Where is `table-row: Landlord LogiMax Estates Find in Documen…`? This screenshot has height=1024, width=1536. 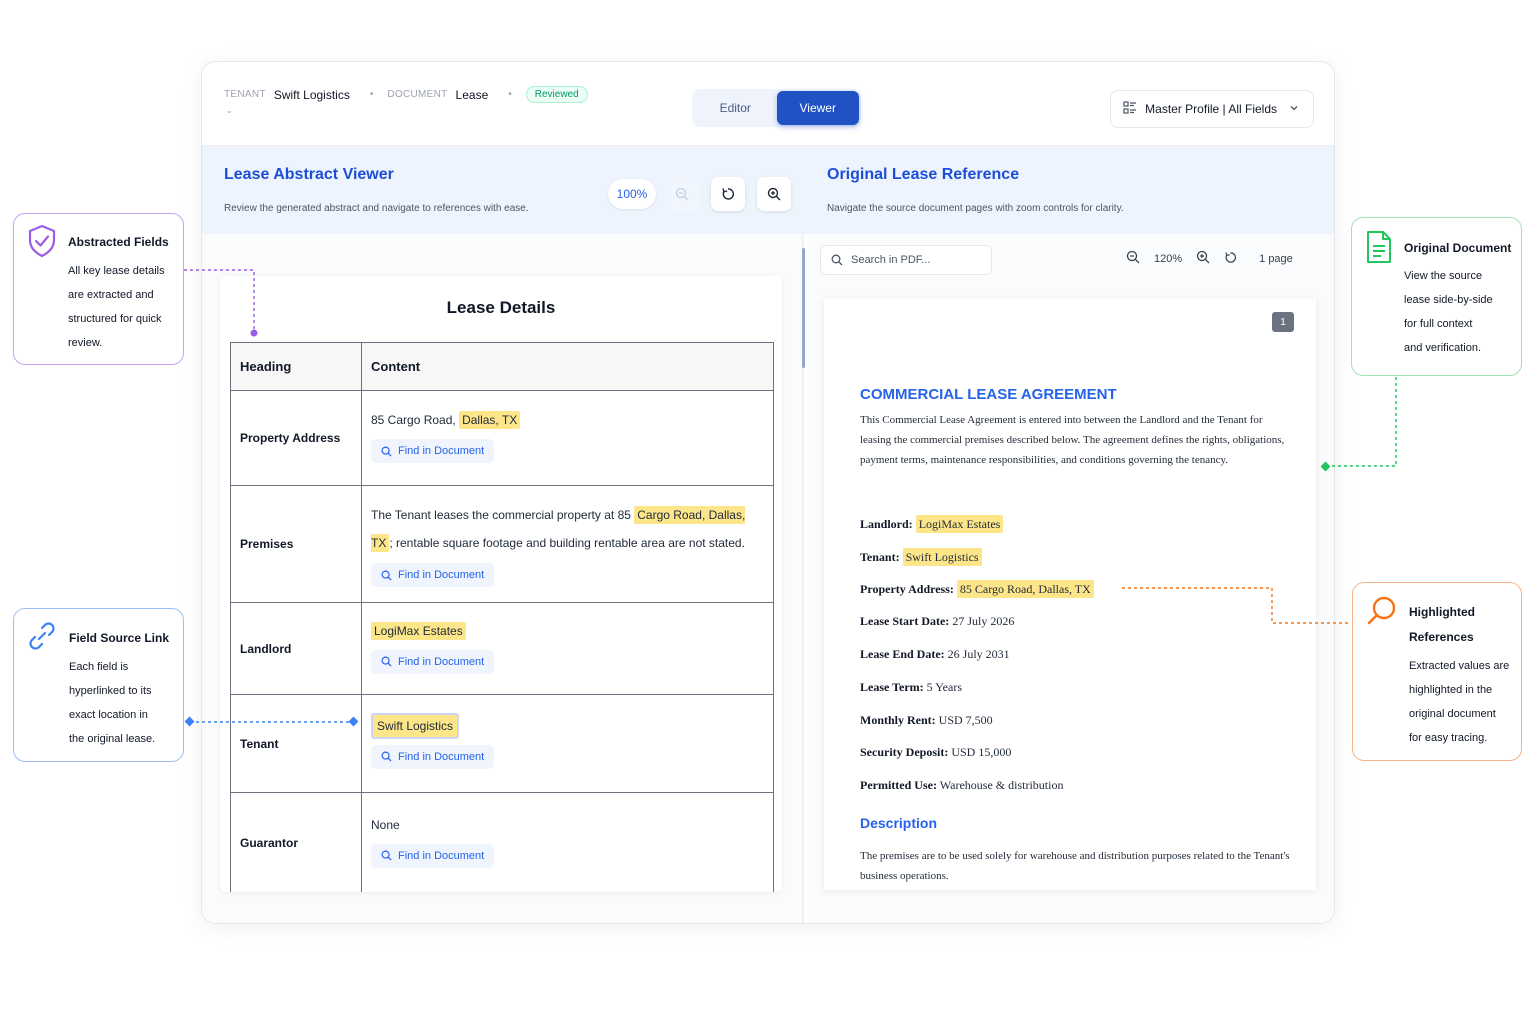
table-row: Landlord LogiMax Estates Find in Documen… is located at coordinates (502, 648).